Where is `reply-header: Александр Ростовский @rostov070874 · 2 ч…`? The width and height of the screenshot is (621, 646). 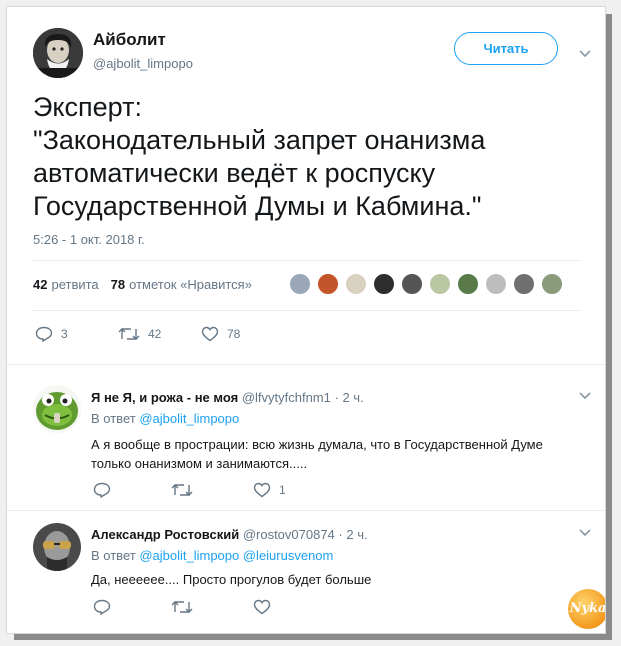
reply-header: Александр Ростовский @rostov070874 · 2 ч… is located at coordinates (229, 534).